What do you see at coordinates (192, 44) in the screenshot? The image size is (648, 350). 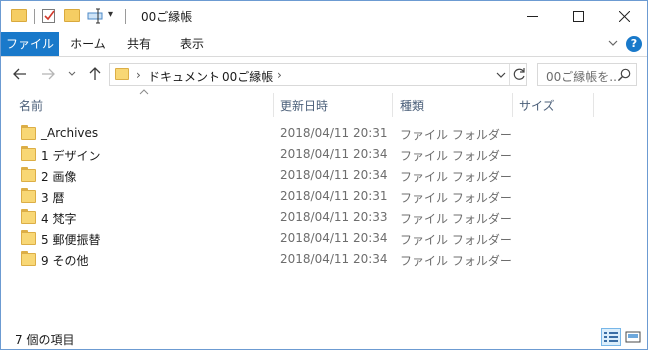 I see `tab-view: 表示` at bounding box center [192, 44].